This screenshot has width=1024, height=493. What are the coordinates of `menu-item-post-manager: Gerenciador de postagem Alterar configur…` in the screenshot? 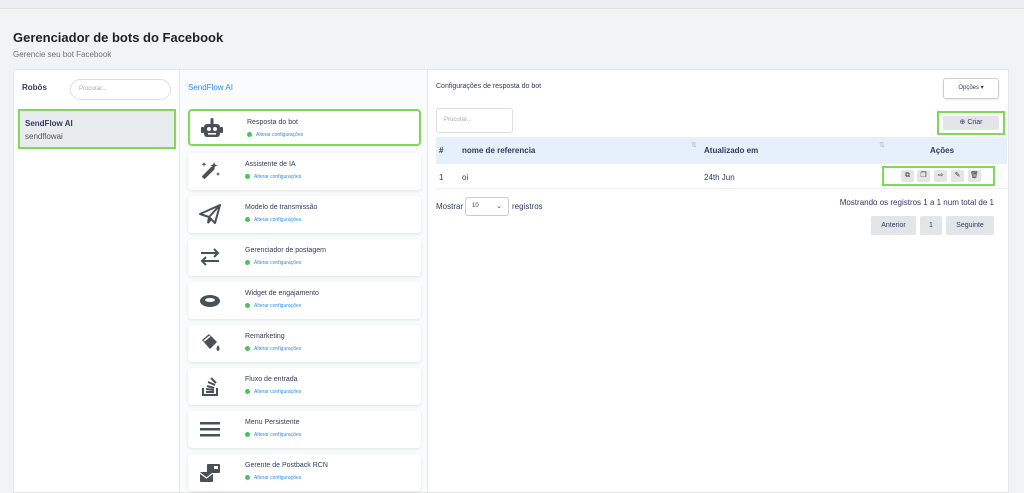 It's located at (304, 257).